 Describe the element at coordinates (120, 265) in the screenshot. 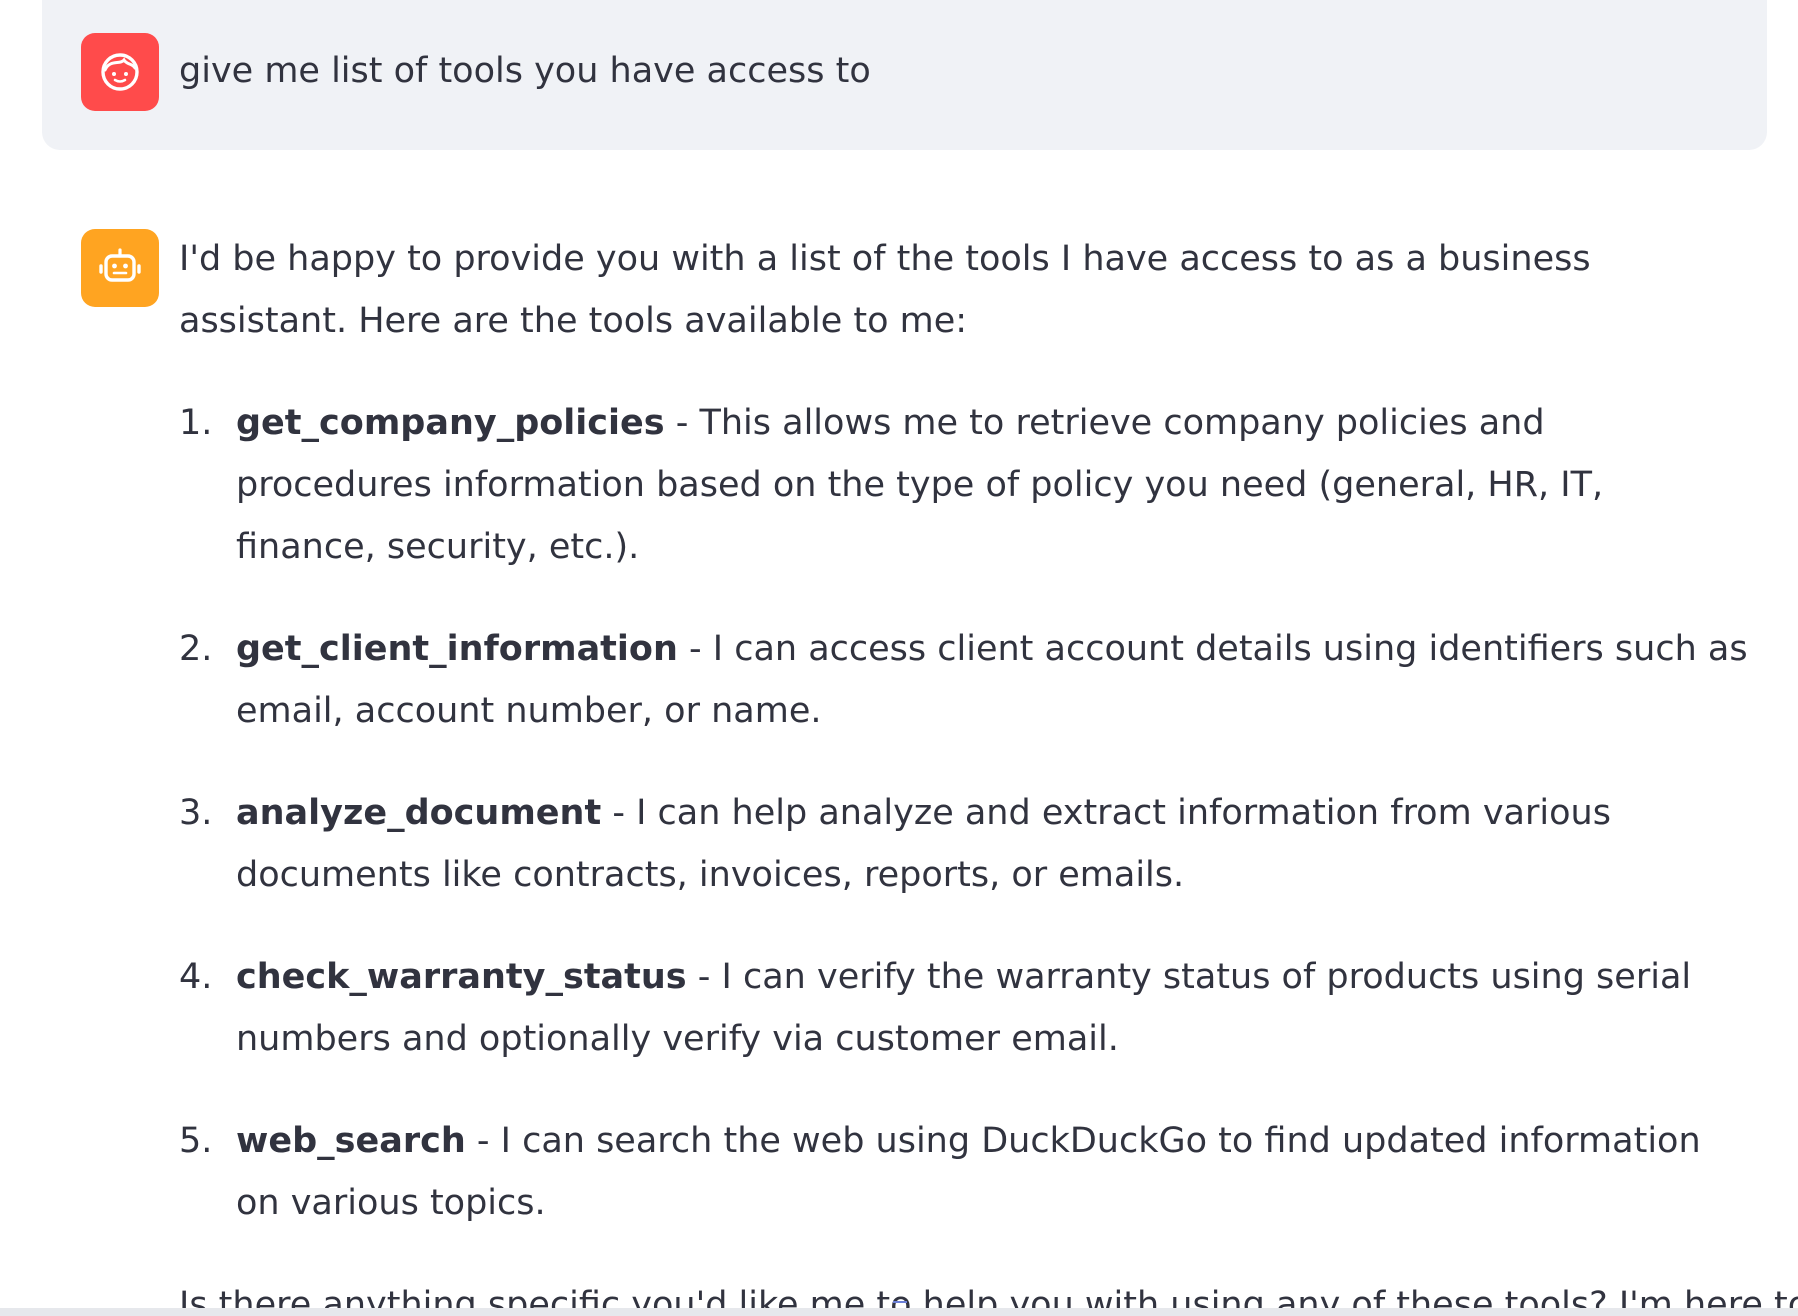

I see `robot-icon` at that location.